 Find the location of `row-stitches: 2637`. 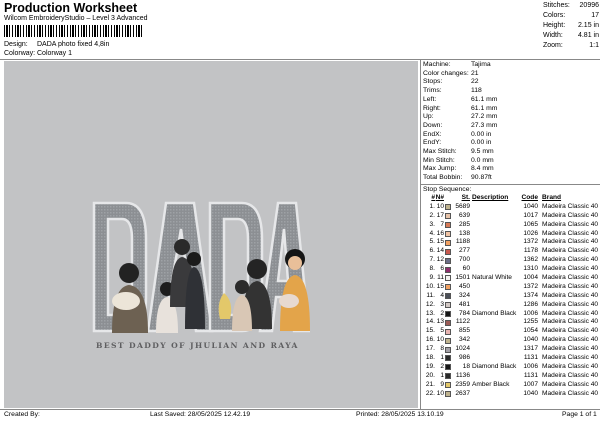

row-stitches: 2637 is located at coordinates (462, 393).